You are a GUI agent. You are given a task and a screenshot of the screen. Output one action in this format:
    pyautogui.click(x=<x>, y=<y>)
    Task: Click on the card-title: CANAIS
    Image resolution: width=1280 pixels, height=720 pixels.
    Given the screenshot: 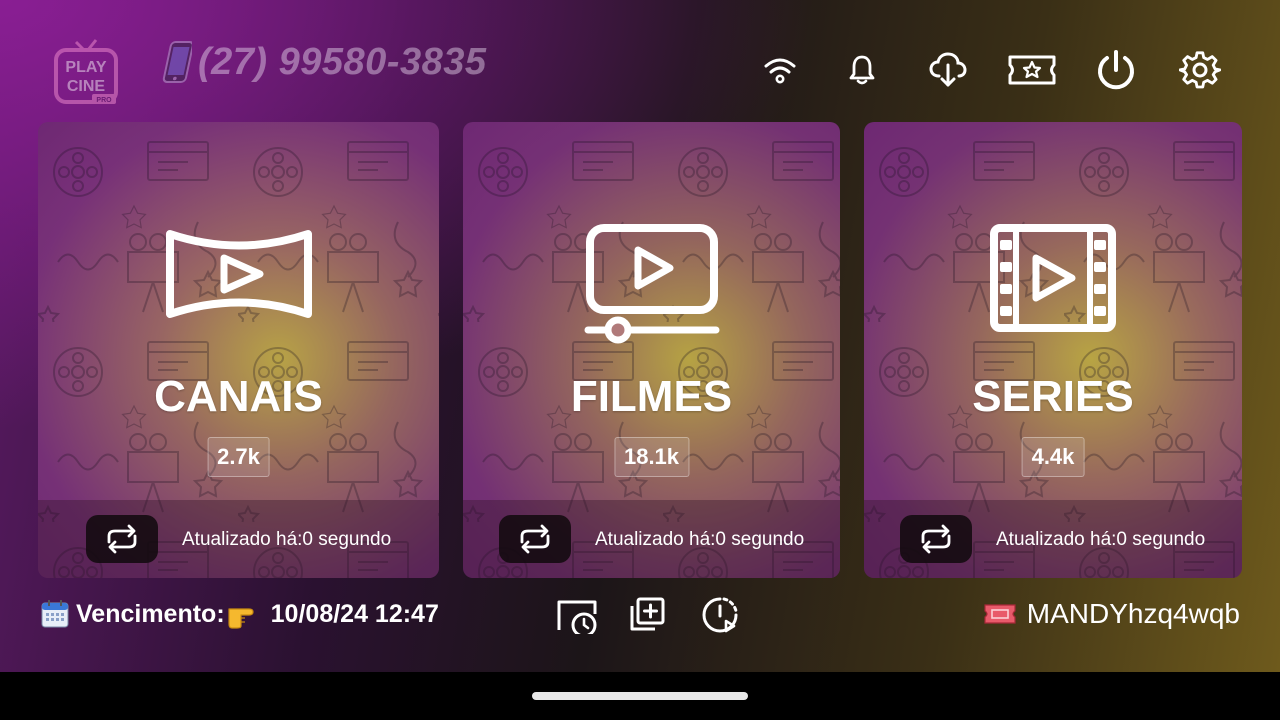 What is the action you would take?
    pyautogui.click(x=238, y=396)
    